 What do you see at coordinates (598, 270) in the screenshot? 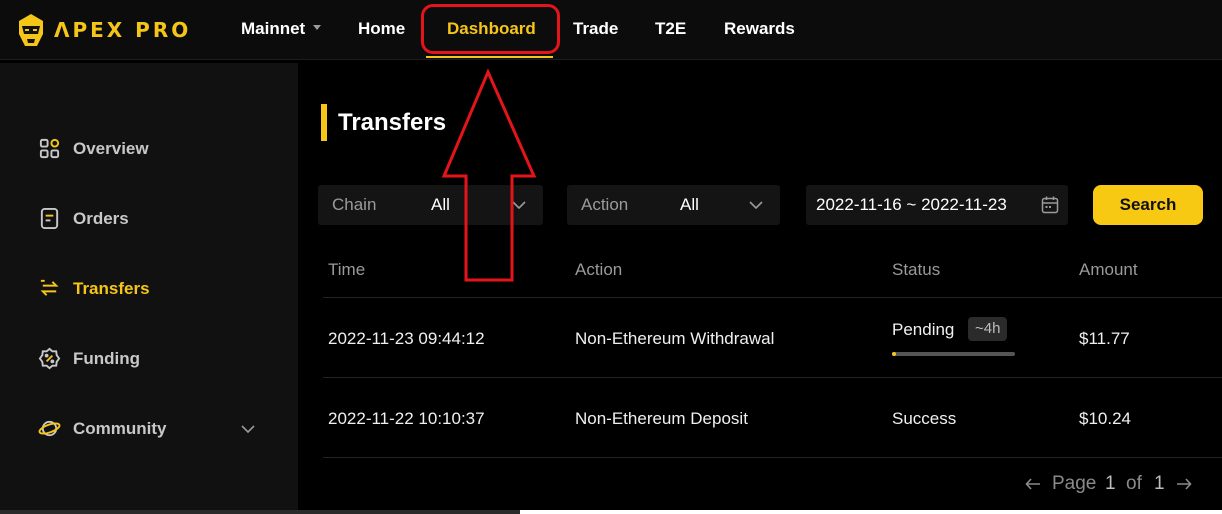
I see `column-header-action: Action` at bounding box center [598, 270].